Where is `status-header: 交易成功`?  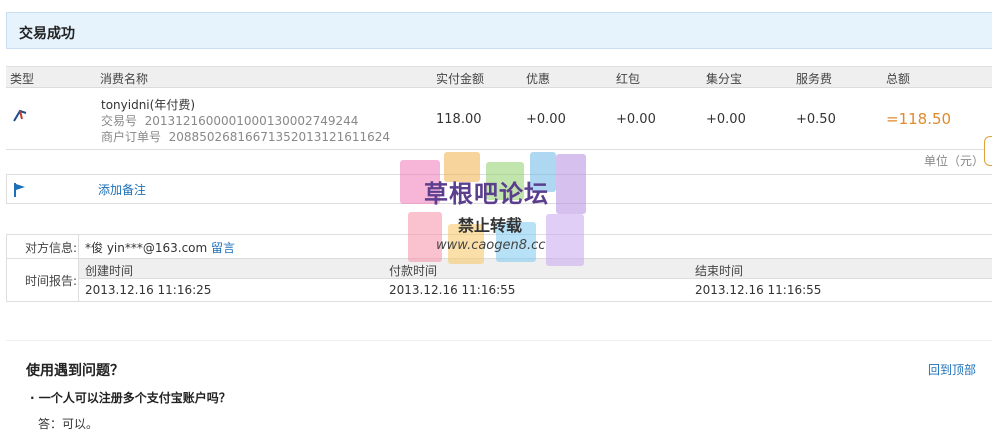
status-header: 交易成功 is located at coordinates (499, 30).